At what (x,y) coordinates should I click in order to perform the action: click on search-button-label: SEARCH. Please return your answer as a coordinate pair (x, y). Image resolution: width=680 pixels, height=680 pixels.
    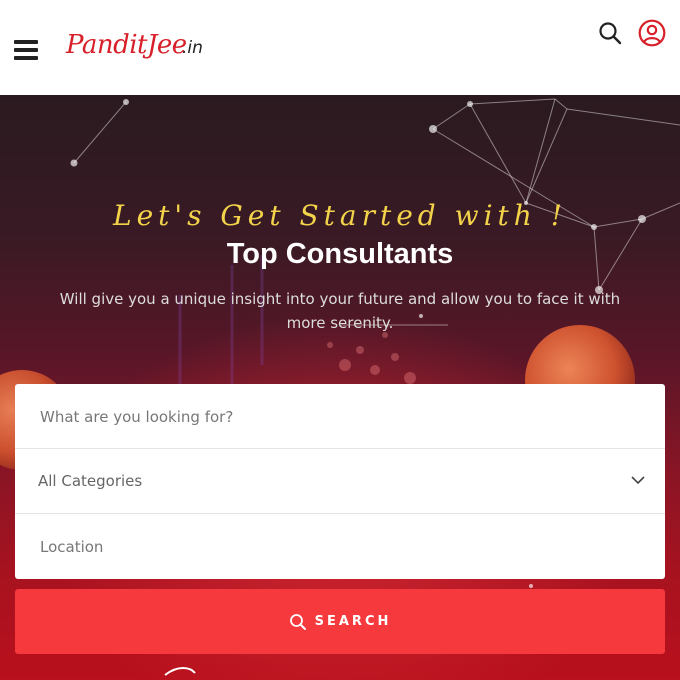
    Looking at the image, I should click on (353, 621).